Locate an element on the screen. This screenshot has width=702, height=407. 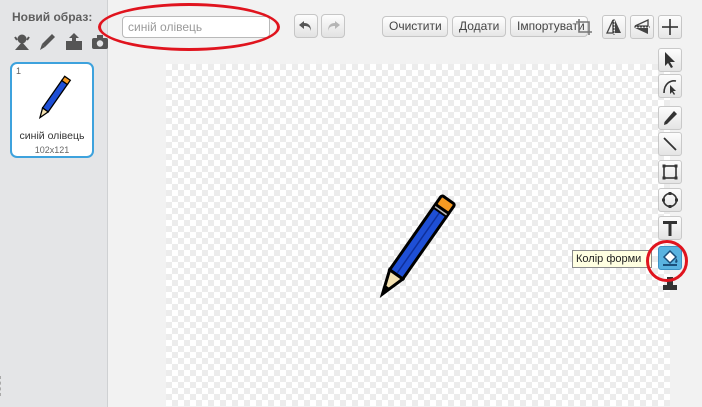
stamp-icon is located at coordinates (670, 283).